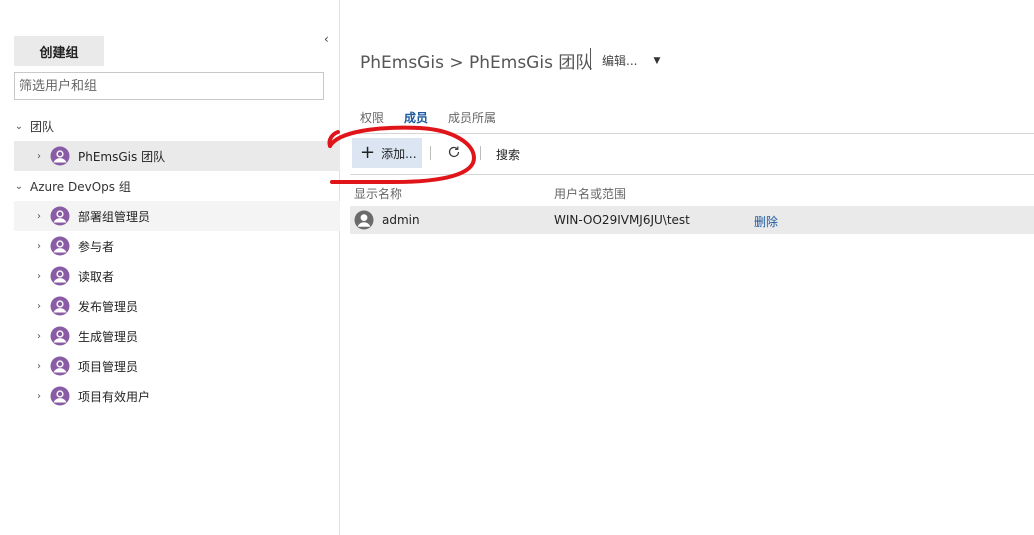 Image resolution: width=1034 pixels, height=535 pixels. Describe the element at coordinates (59, 51) in the screenshot. I see `create-group-button: 创建组` at that location.